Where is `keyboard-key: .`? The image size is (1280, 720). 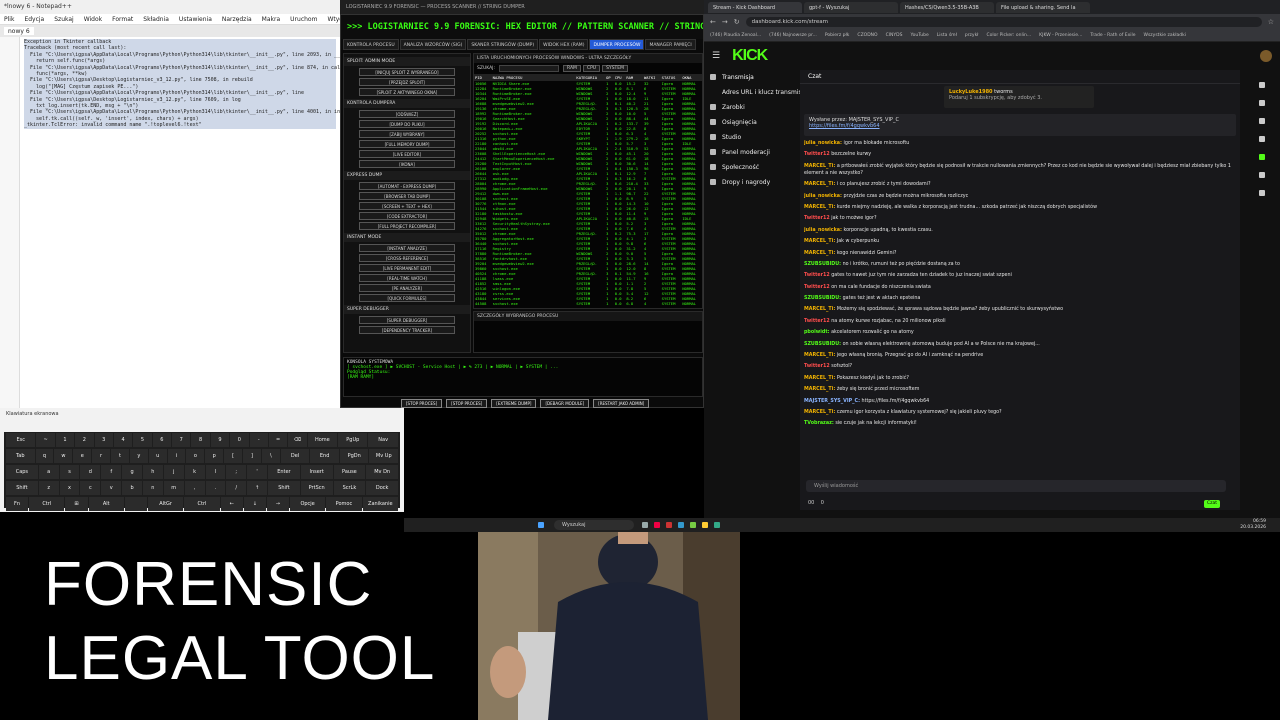 keyboard-key: . is located at coordinates (215, 488).